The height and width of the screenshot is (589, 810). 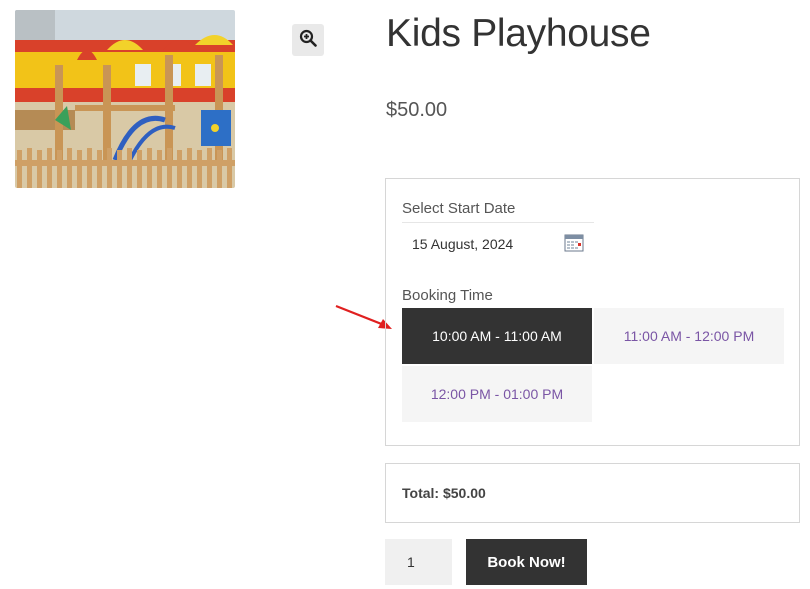 I want to click on total-summary: Total: $50.00, so click(x=592, y=493).